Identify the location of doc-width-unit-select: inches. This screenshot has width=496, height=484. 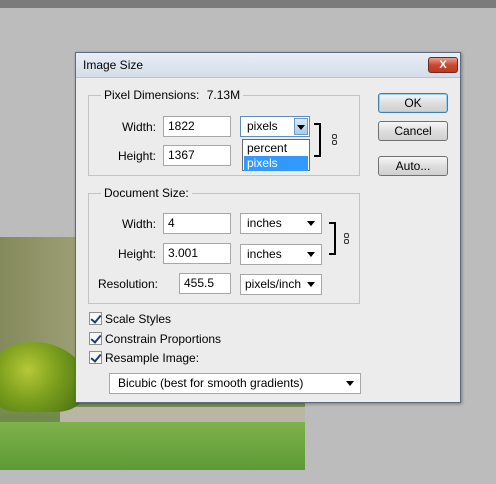
(281, 223).